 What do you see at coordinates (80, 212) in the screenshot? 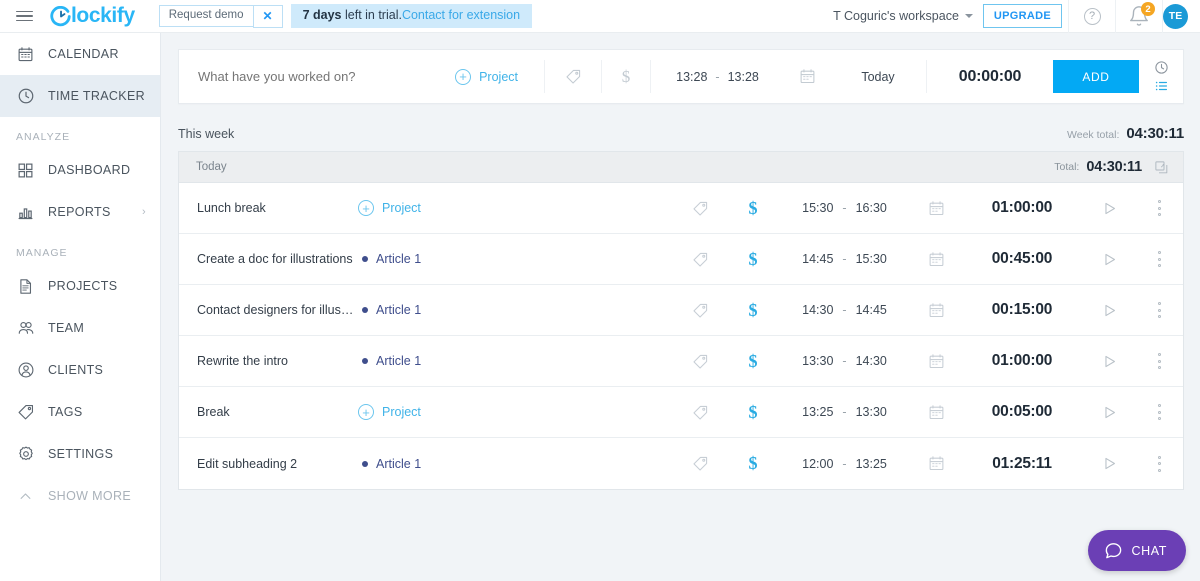
I see `sidebar-item-reports: REPORTS ›` at bounding box center [80, 212].